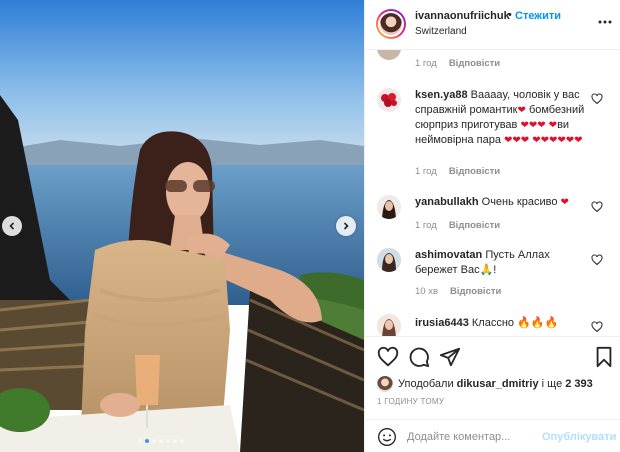  I want to click on roses-avatar-image, so click(389, 100).